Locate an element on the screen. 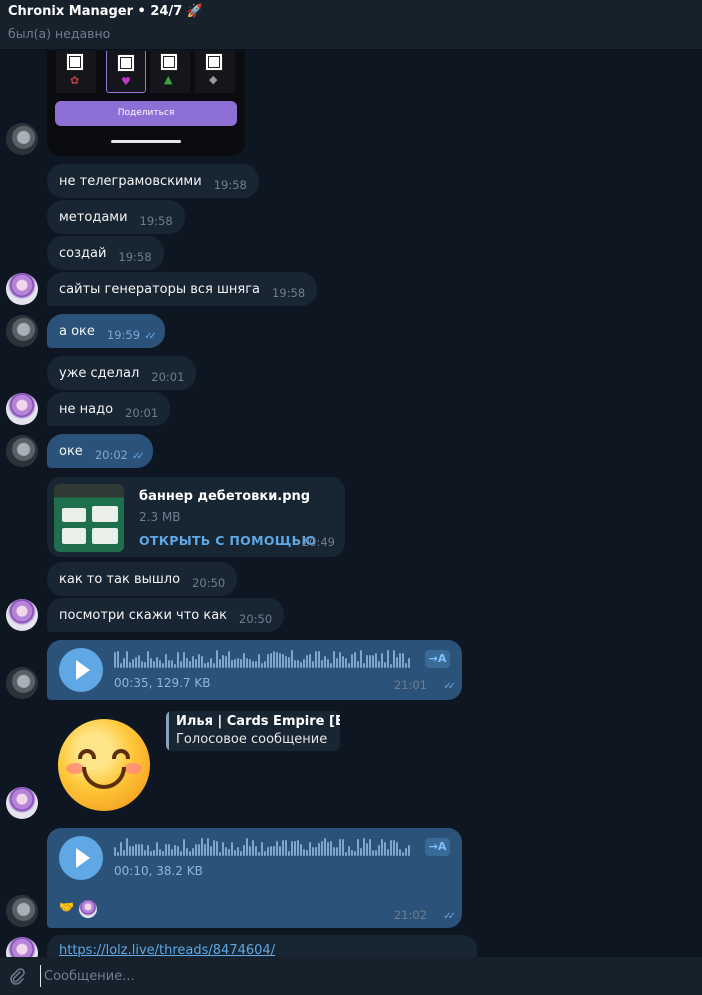  handshake-icon: 🤝 is located at coordinates (66, 907).